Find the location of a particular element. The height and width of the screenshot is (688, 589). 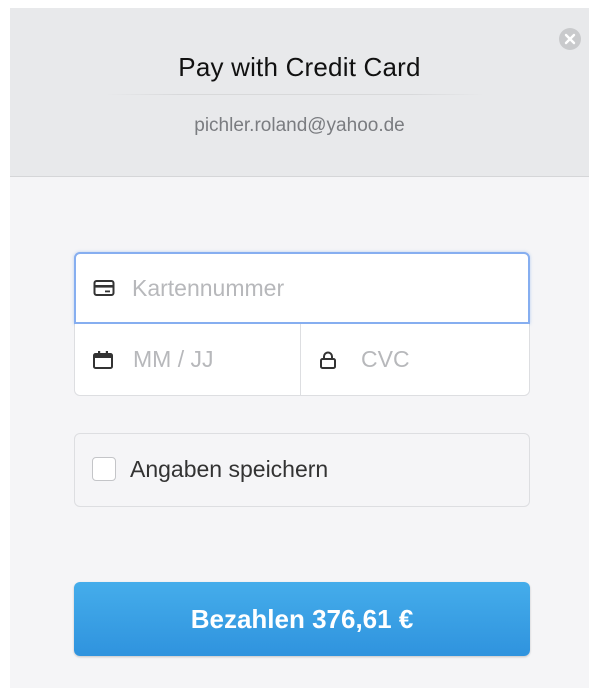

modal-title: Pay with Credit Card is located at coordinates (299, 67).